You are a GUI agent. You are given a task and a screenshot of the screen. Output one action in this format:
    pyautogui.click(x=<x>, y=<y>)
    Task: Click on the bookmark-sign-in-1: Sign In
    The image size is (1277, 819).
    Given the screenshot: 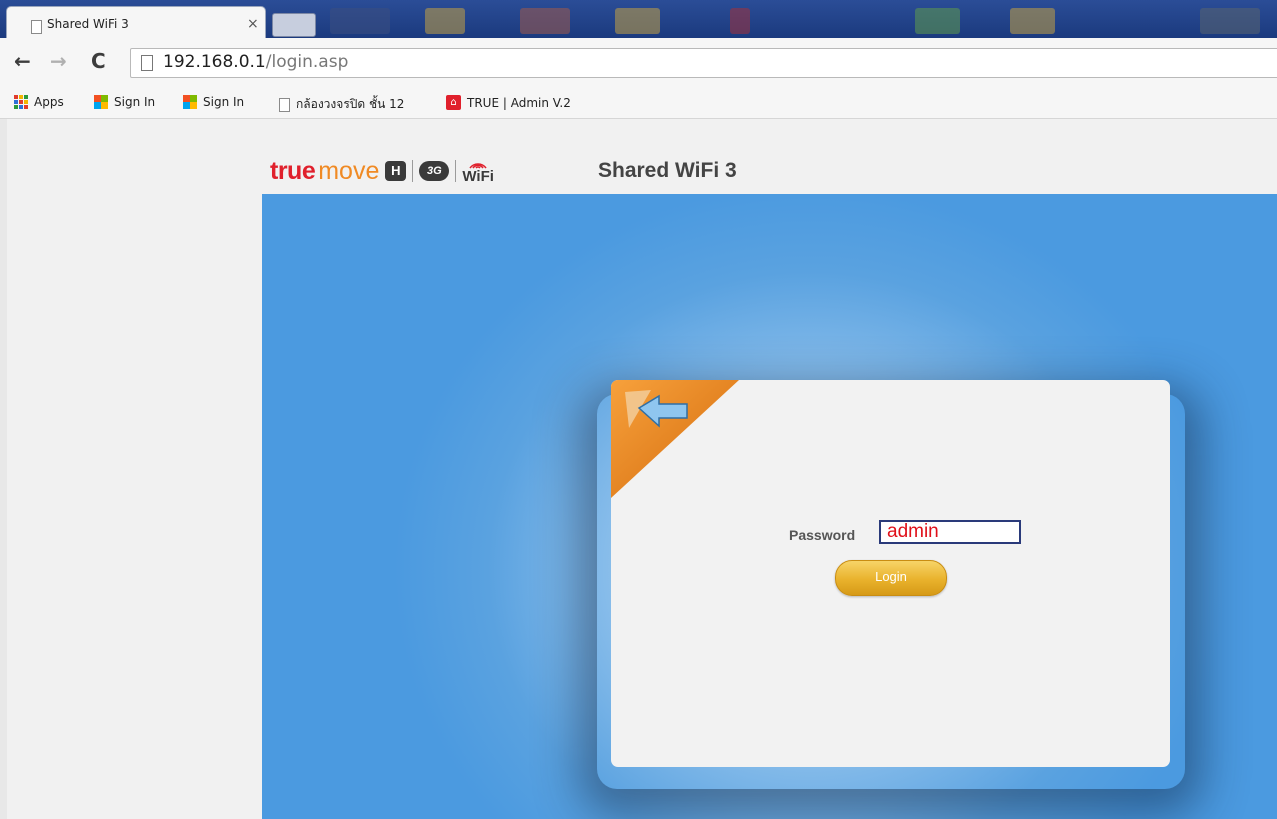 What is the action you would take?
    pyautogui.click(x=124, y=102)
    